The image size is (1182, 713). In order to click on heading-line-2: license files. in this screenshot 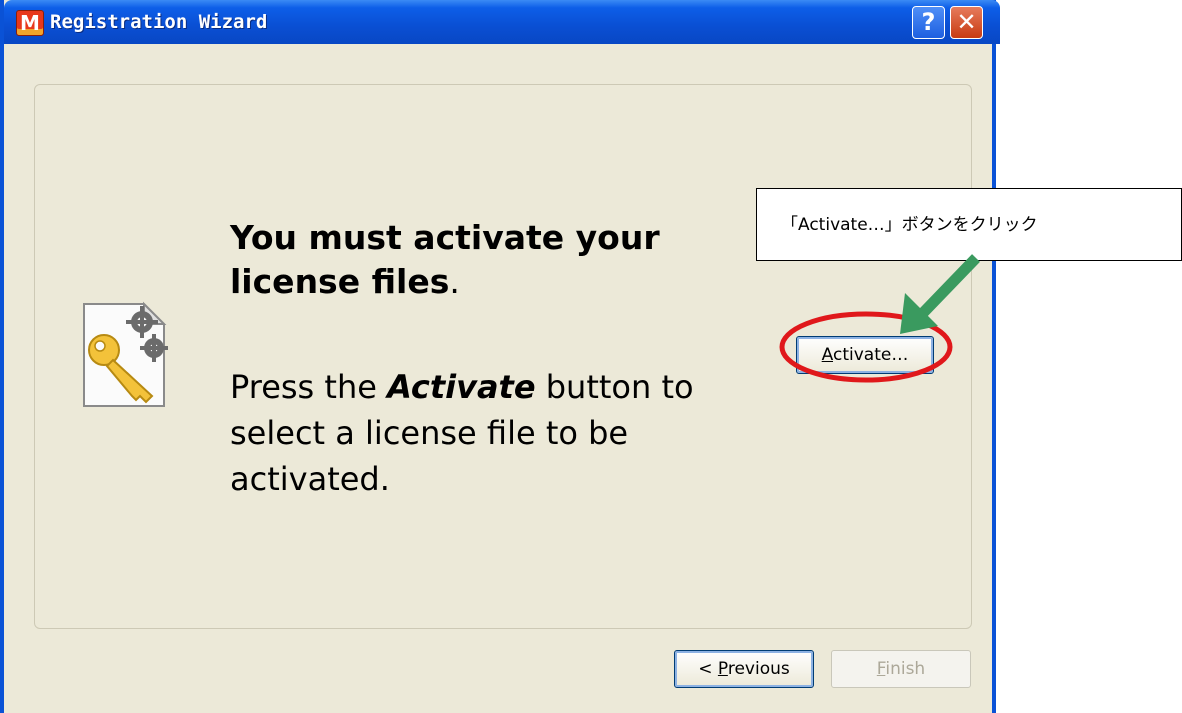, I will do `click(490, 282)`.